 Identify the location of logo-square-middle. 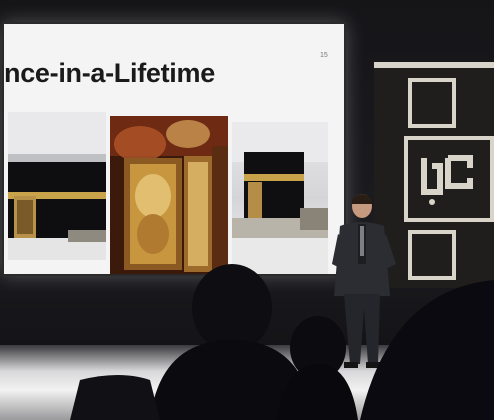
(449, 179).